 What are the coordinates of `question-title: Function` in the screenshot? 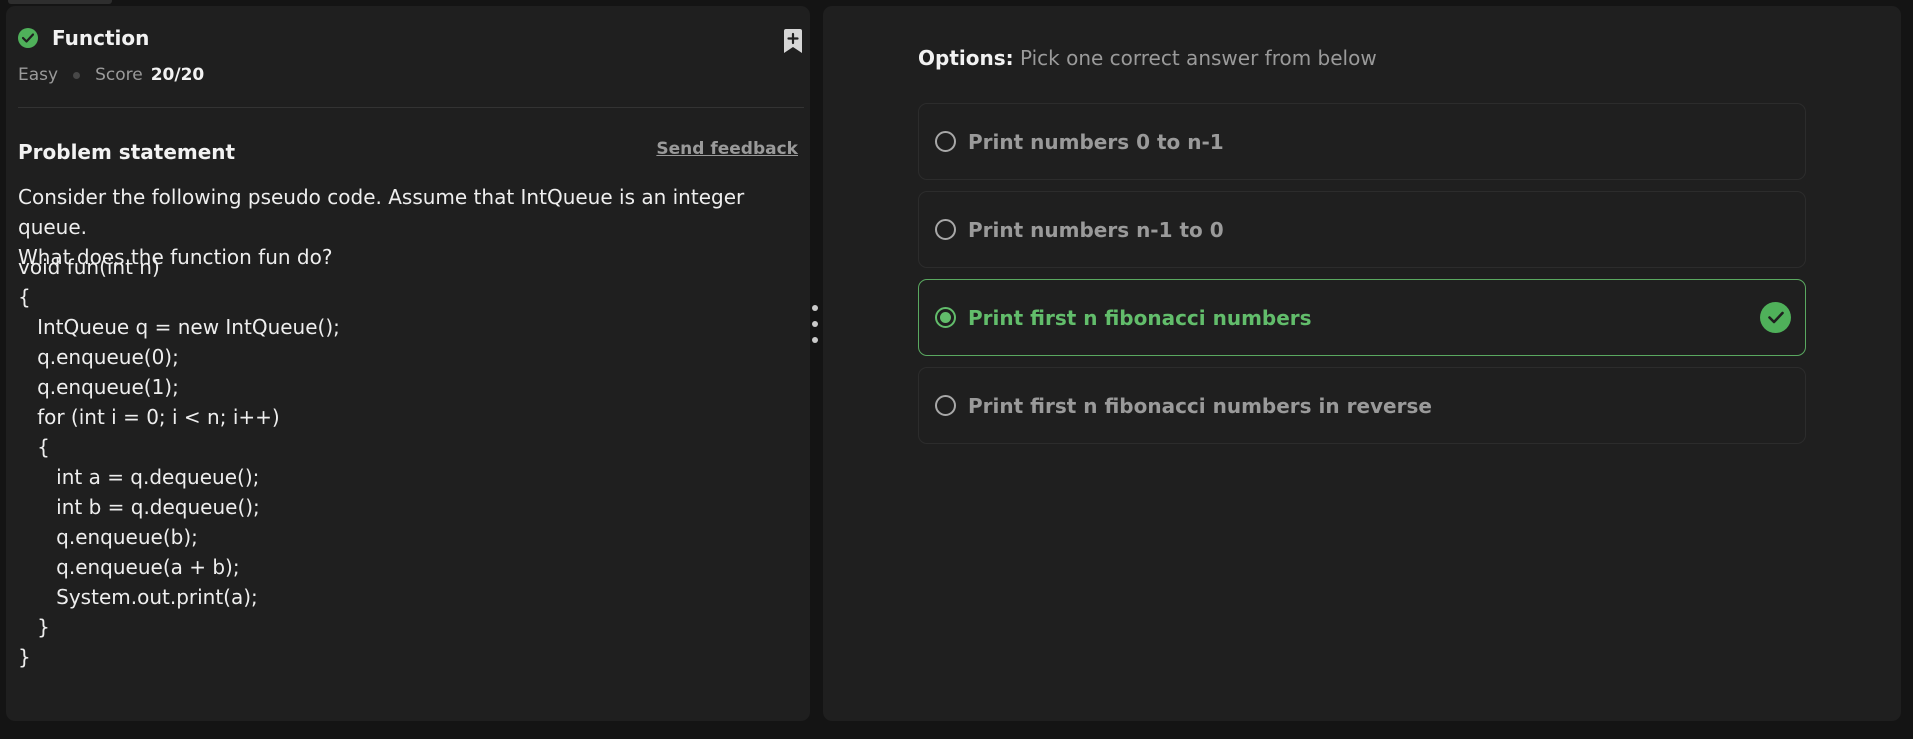 It's located at (101, 38).